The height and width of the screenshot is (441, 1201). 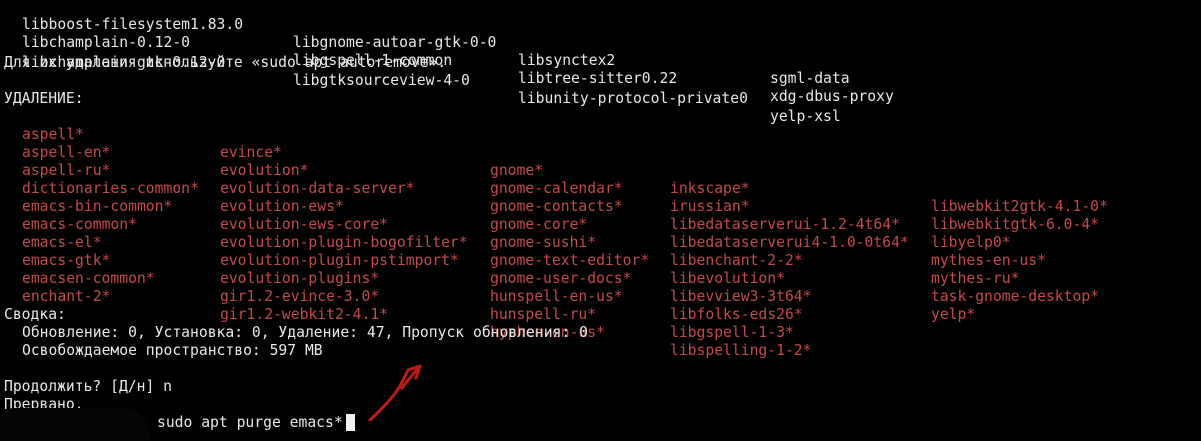 I want to click on removal-item: irussian*, so click(x=710, y=206).